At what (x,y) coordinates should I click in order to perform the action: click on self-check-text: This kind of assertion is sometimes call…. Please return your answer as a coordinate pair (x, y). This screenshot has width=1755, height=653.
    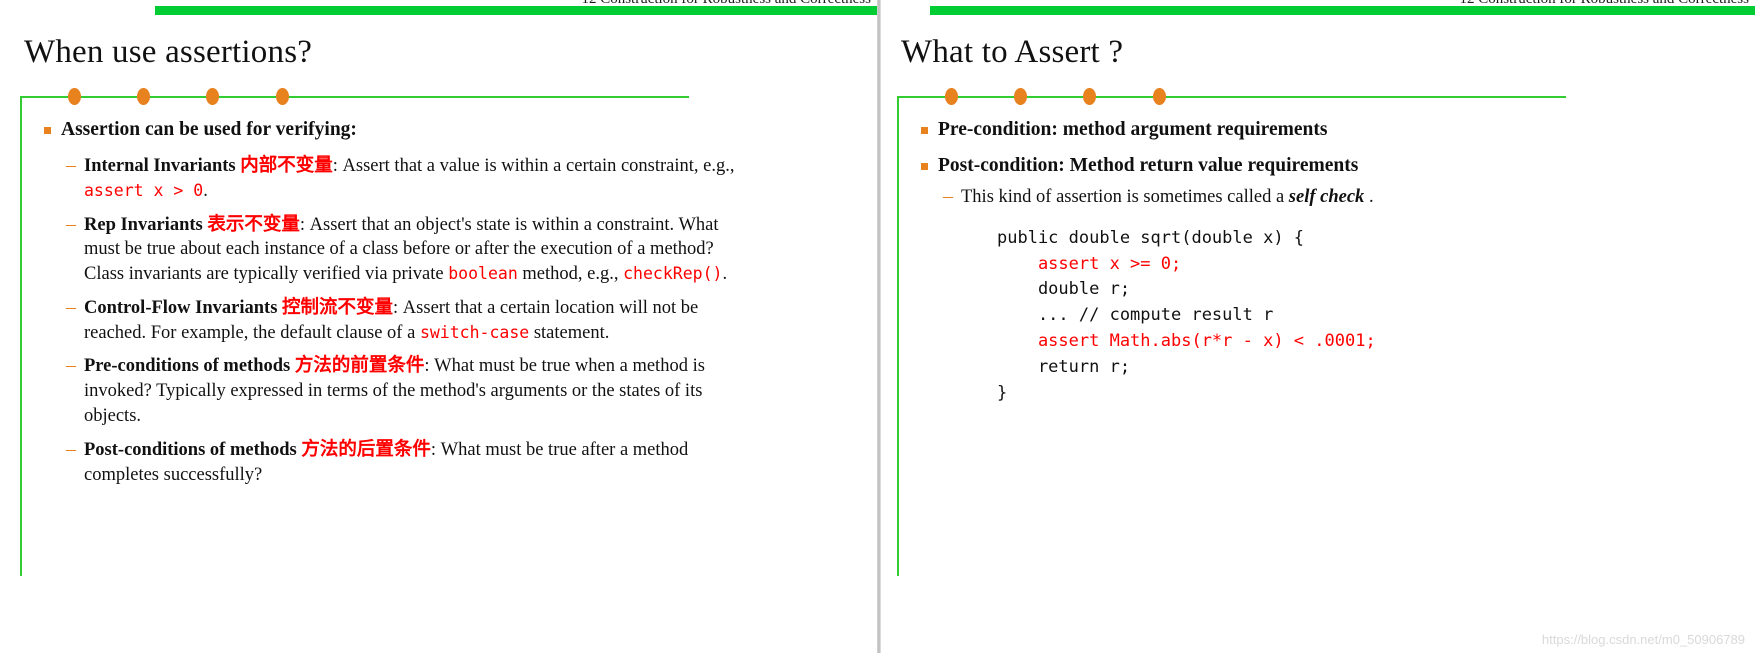
    Looking at the image, I should click on (1336, 197).